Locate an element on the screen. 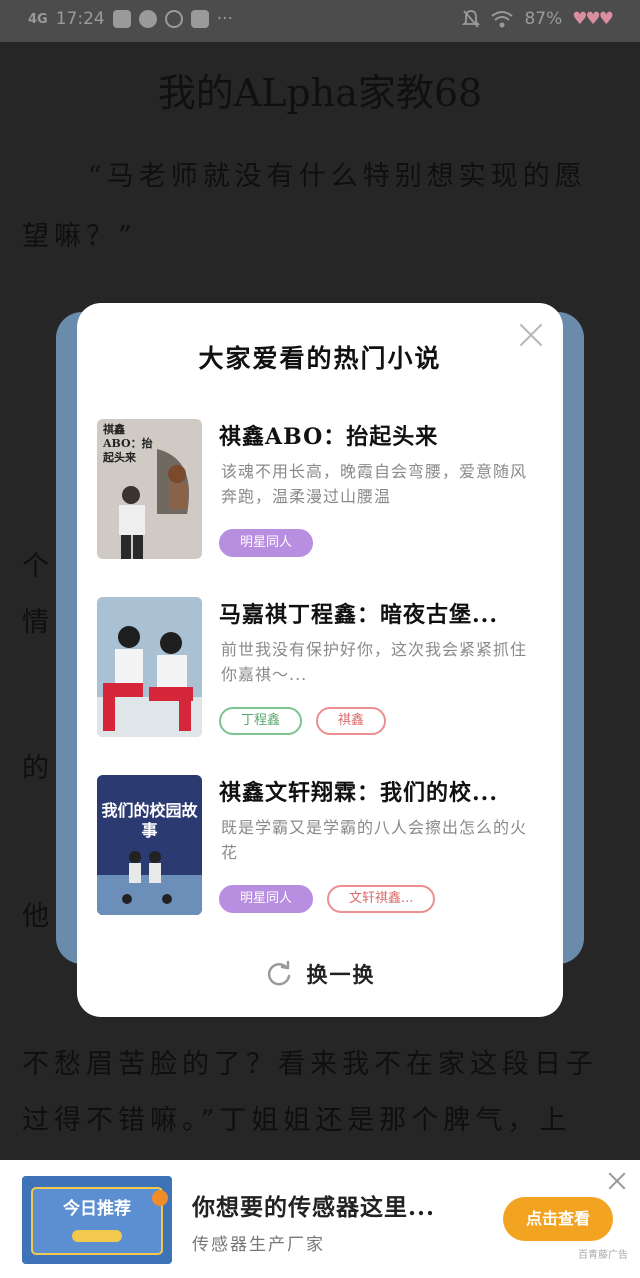 The width and height of the screenshot is (640, 1278). text-line: “马老师就没有什么特别想实现的愿 is located at coordinates (337, 176).